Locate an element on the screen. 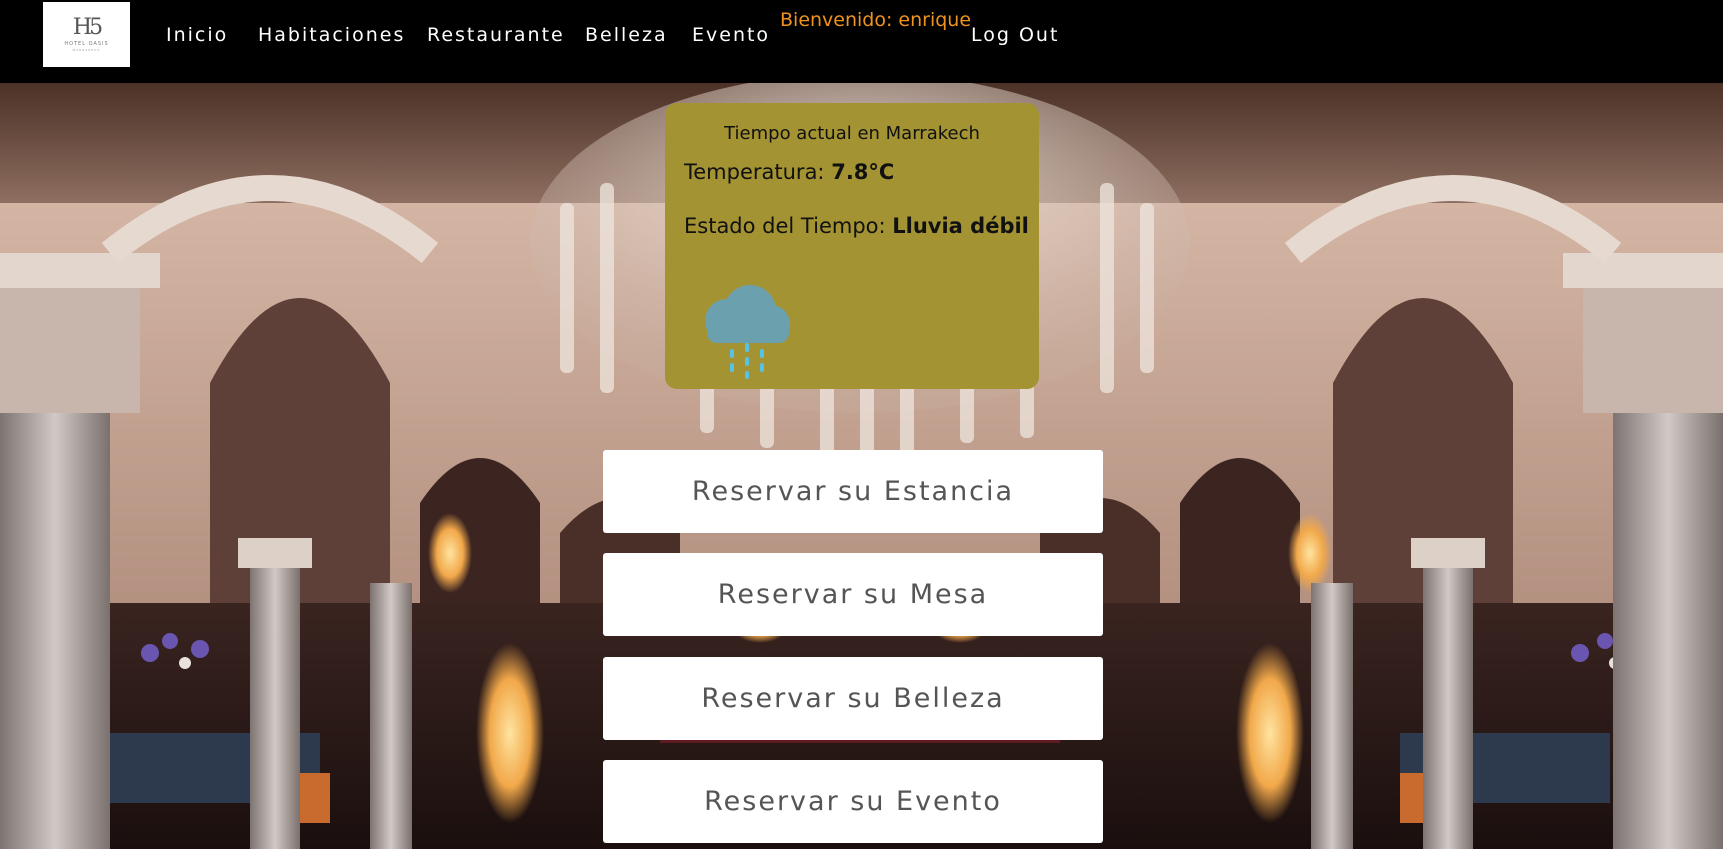  welcome-message: Bienvenido: enrique is located at coordinates (876, 20).